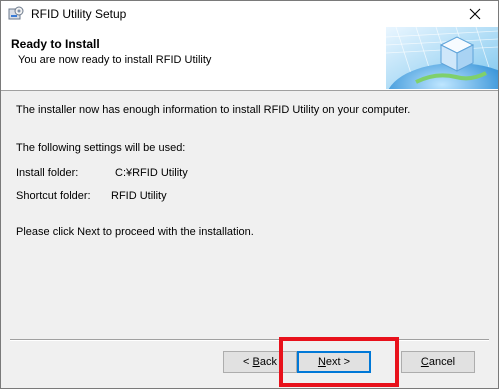 The image size is (499, 389). I want to click on close-icon, so click(475, 14).